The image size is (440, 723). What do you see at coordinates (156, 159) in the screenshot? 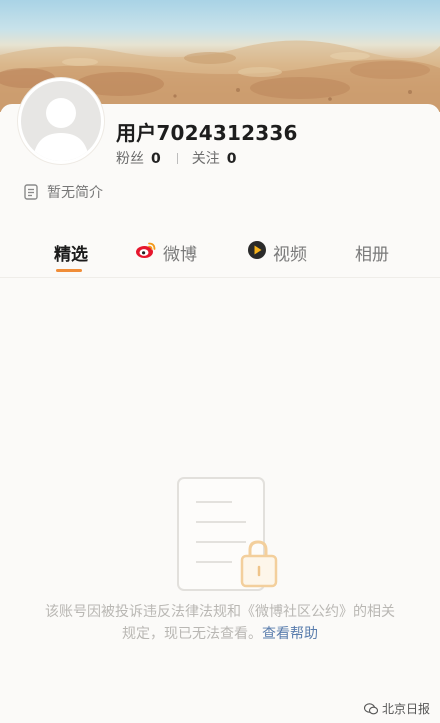
I see `fans-count: 0` at bounding box center [156, 159].